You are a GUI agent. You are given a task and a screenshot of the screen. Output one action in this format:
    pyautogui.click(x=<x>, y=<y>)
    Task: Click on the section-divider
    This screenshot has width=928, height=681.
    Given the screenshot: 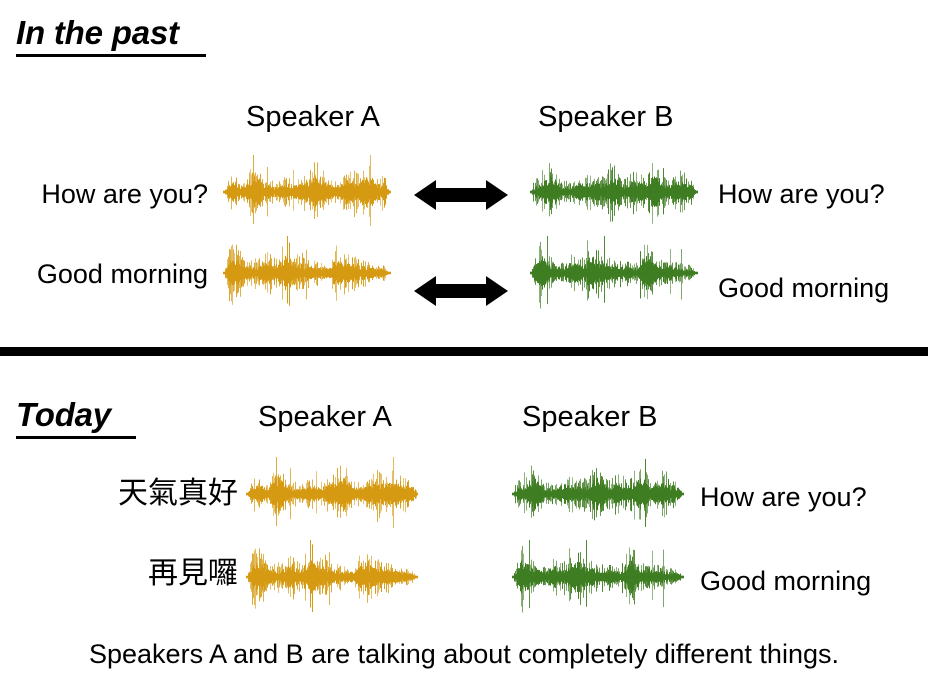 What is the action you would take?
    pyautogui.click(x=464, y=351)
    